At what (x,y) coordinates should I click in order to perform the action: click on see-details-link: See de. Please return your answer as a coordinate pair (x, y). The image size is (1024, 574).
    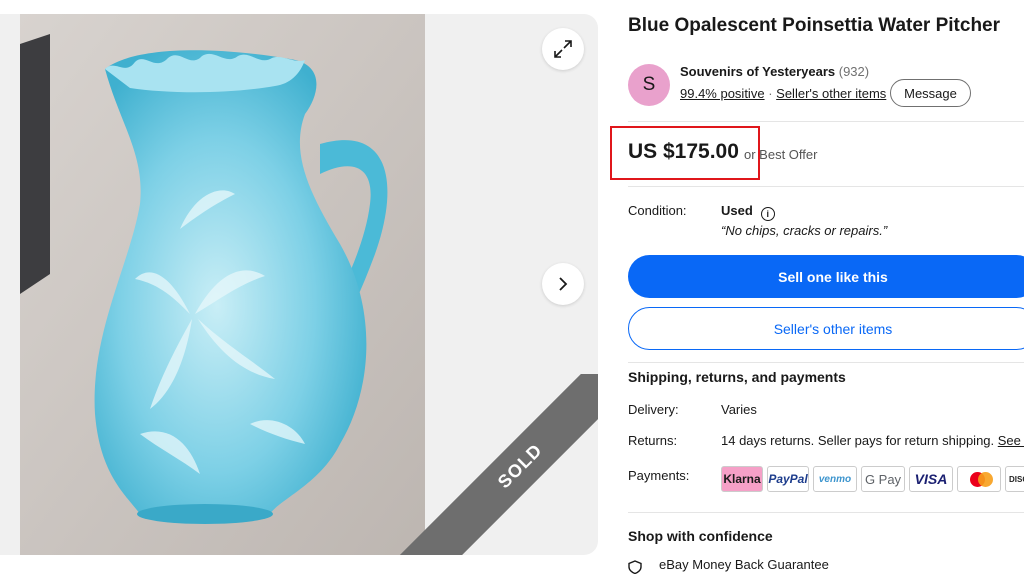
    Looking at the image, I should click on (1011, 440).